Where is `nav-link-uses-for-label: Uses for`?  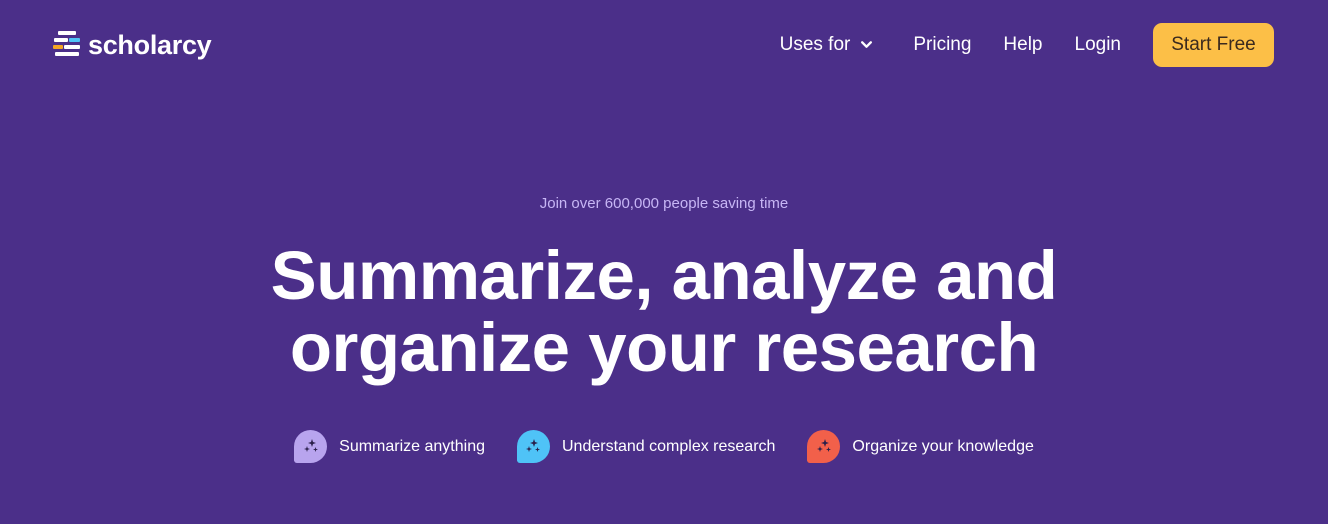
nav-link-uses-for-label: Uses for is located at coordinates (815, 44).